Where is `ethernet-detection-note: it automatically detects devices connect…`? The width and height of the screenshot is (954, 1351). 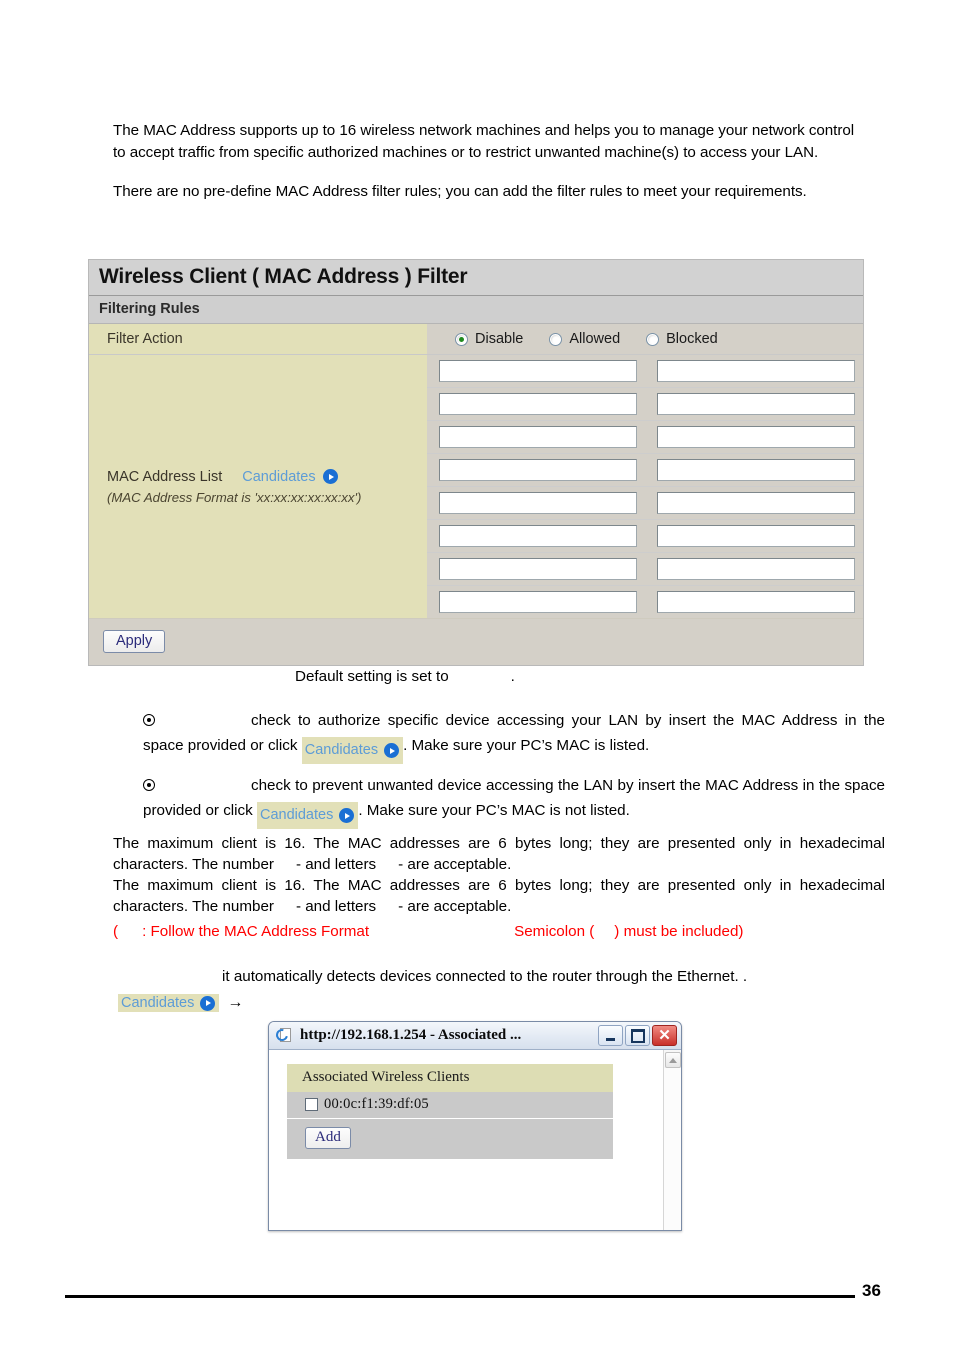
ethernet-detection-note: it automatically detects devices connect… is located at coordinates (485, 976).